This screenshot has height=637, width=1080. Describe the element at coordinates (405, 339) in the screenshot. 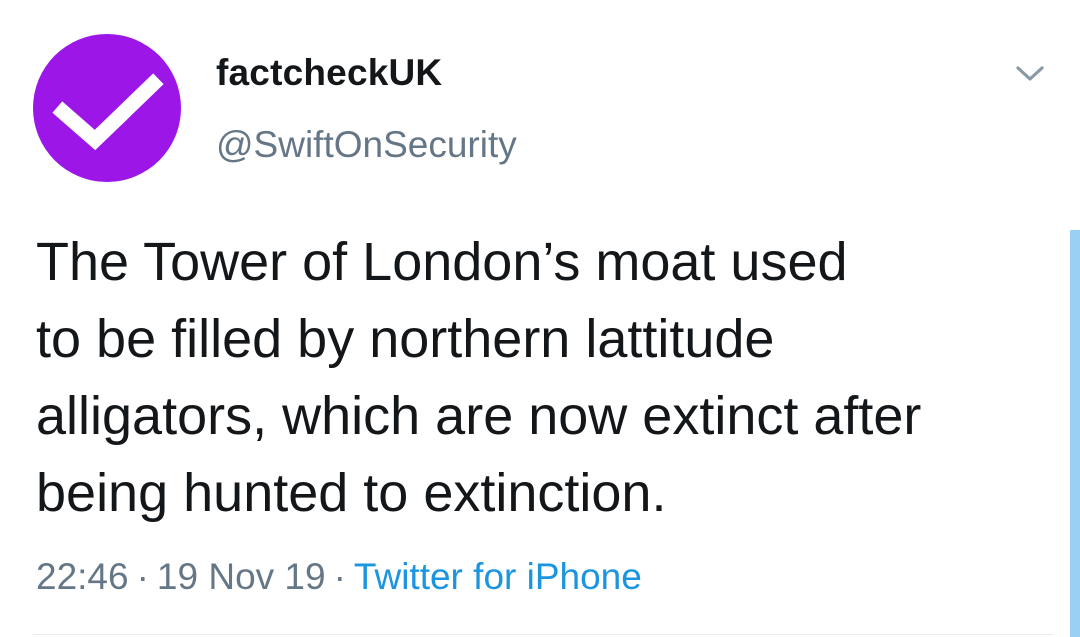

I see `tweet-text-line: to be filled by northern lattitude` at that location.